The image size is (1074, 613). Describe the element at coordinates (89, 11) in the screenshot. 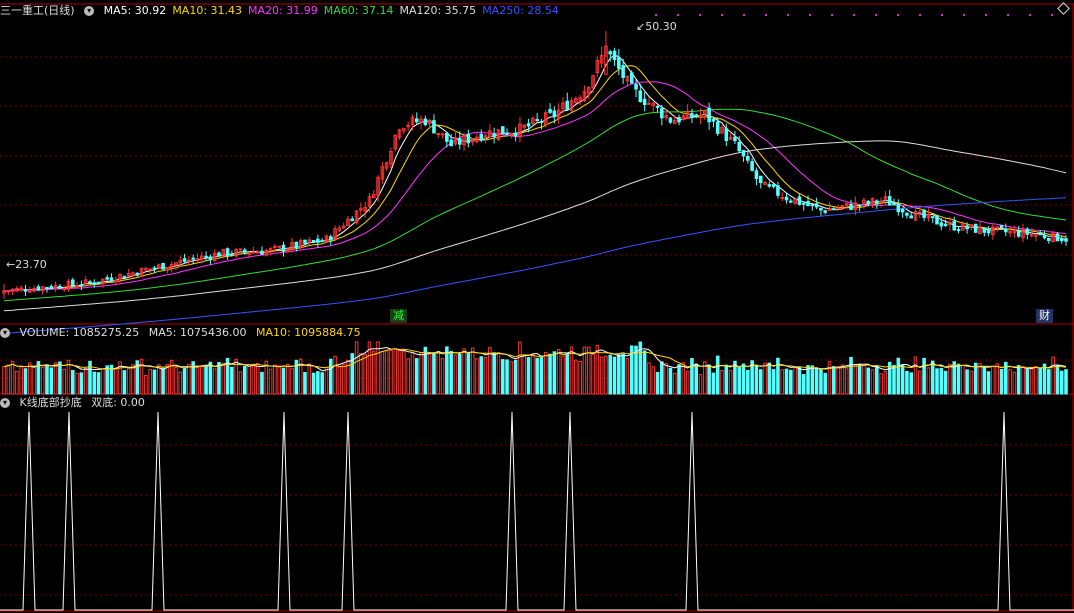

I see `dropdown-circle-icon: ▾` at that location.